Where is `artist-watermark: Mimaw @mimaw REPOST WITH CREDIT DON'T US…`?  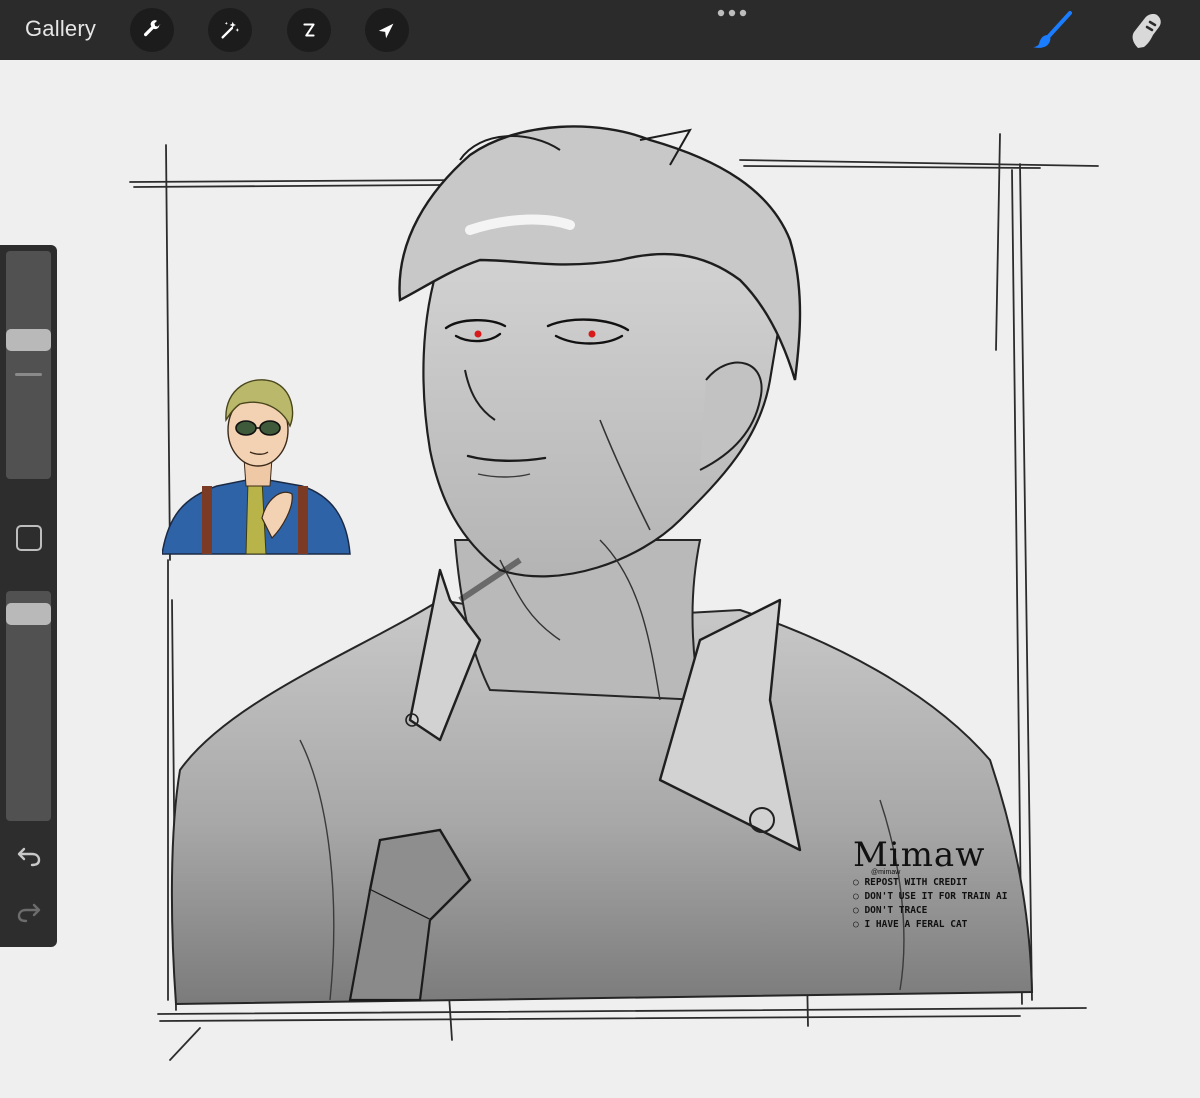
artist-watermark: Mimaw @mimaw REPOST WITH CREDIT DON'T US… is located at coordinates (933, 883).